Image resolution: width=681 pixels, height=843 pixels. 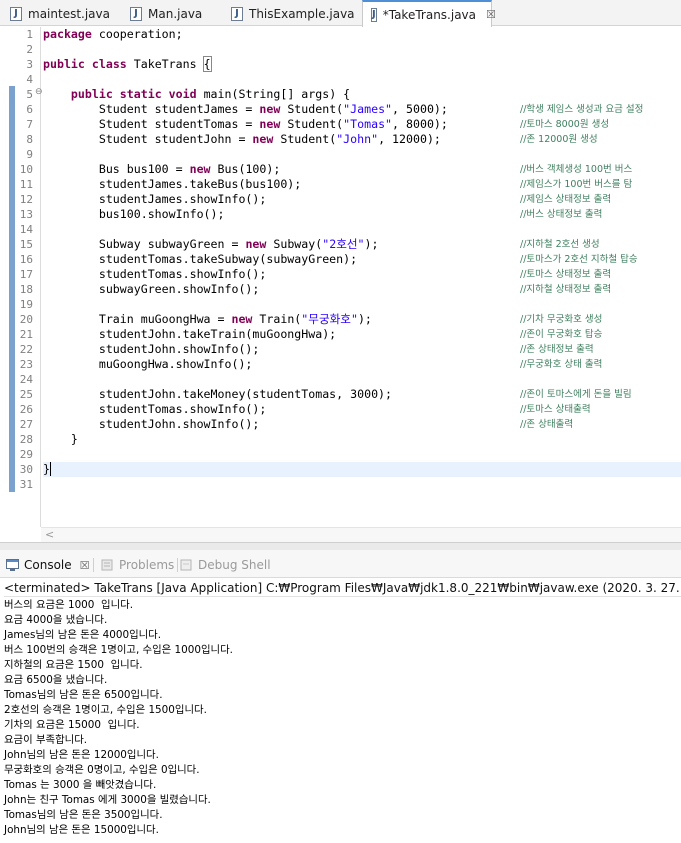 I want to click on comment-line-10: //버스 객체생성 100번 버스, so click(x=576, y=169).